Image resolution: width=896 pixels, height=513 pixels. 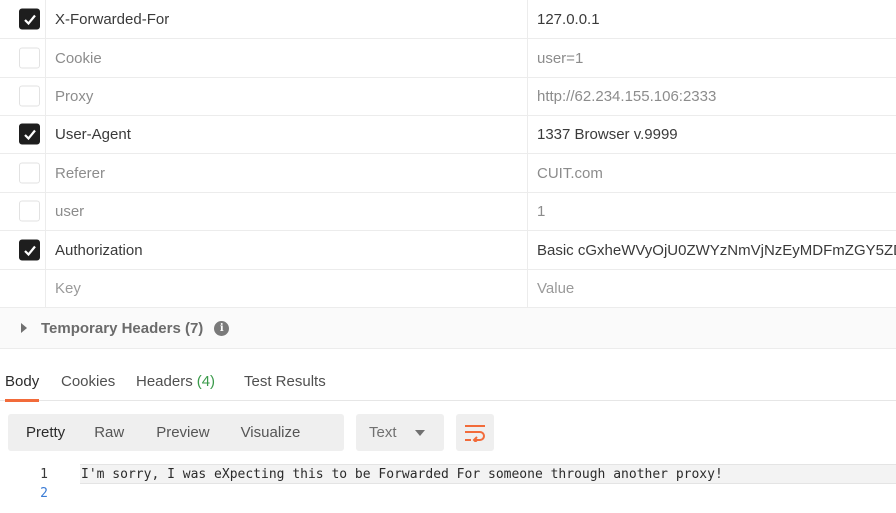 I want to click on tab-body-label: Body, so click(x=22, y=381).